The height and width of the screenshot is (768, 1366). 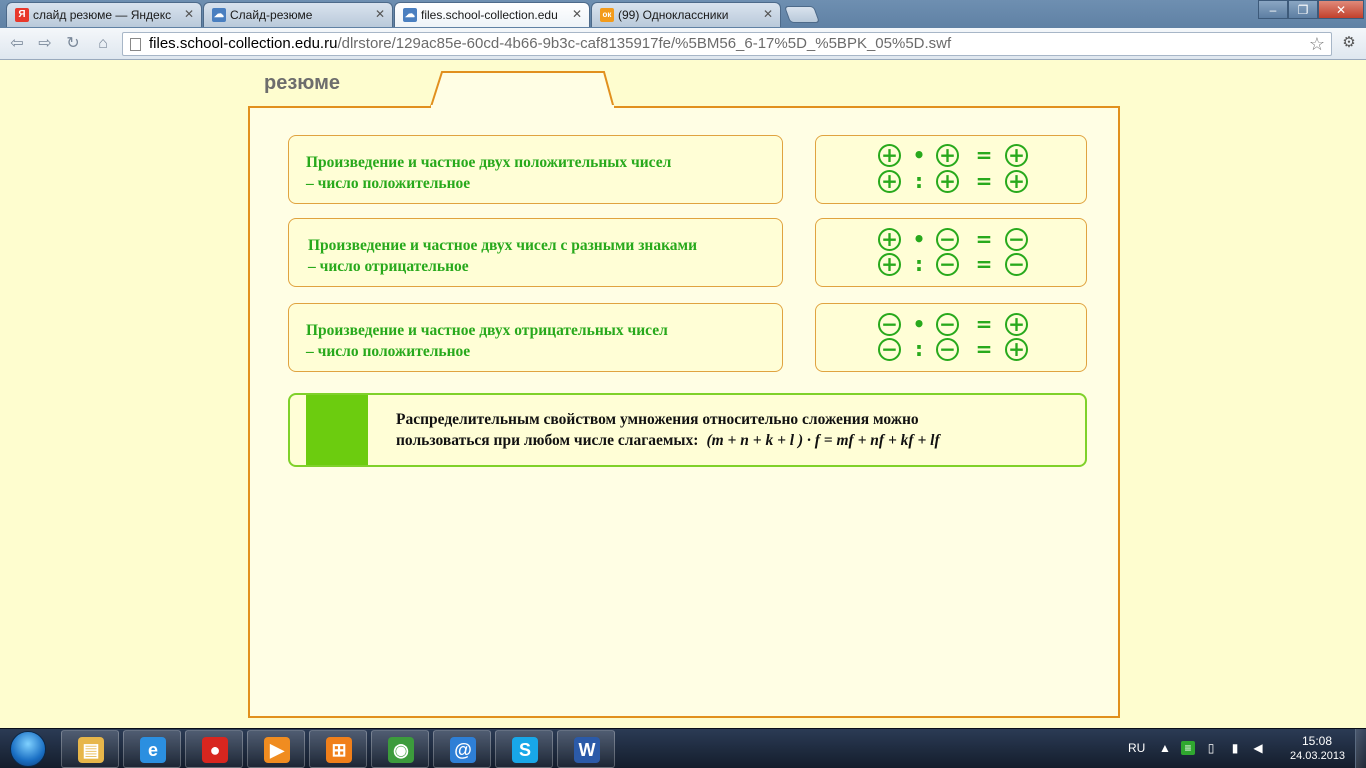 I want to click on slide-title: резюме, so click(x=302, y=83).